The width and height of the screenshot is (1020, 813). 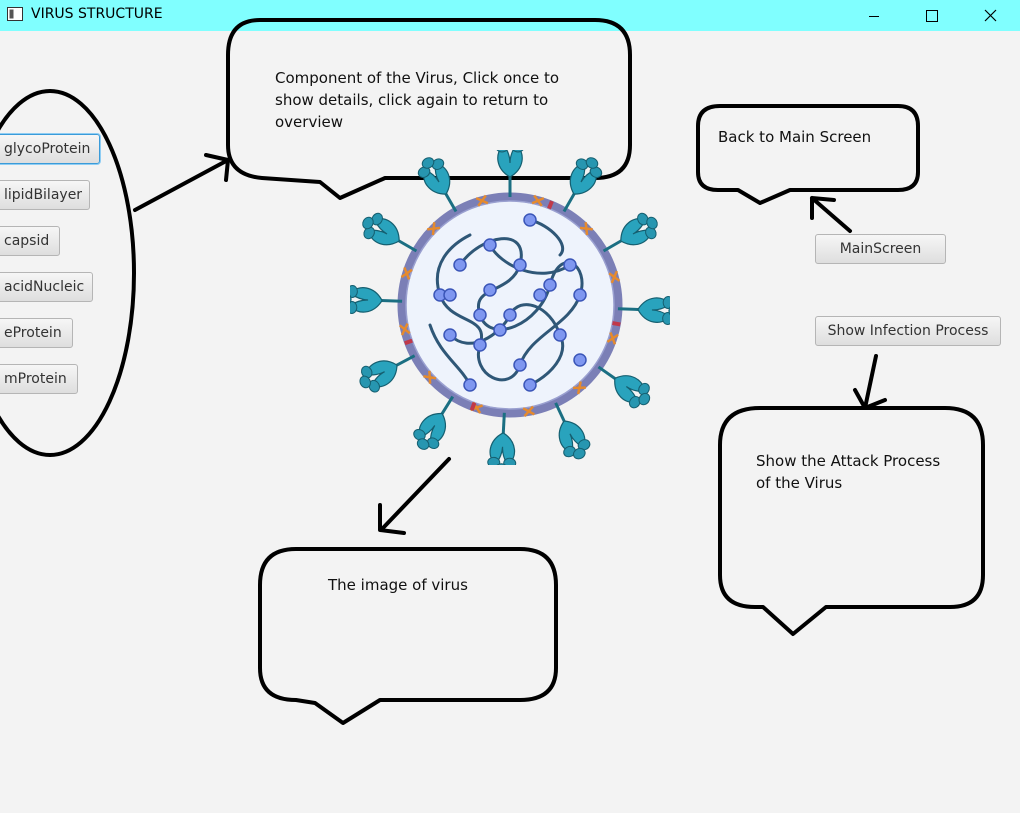 What do you see at coordinates (398, 585) in the screenshot?
I see `image-note: The image of virus` at bounding box center [398, 585].